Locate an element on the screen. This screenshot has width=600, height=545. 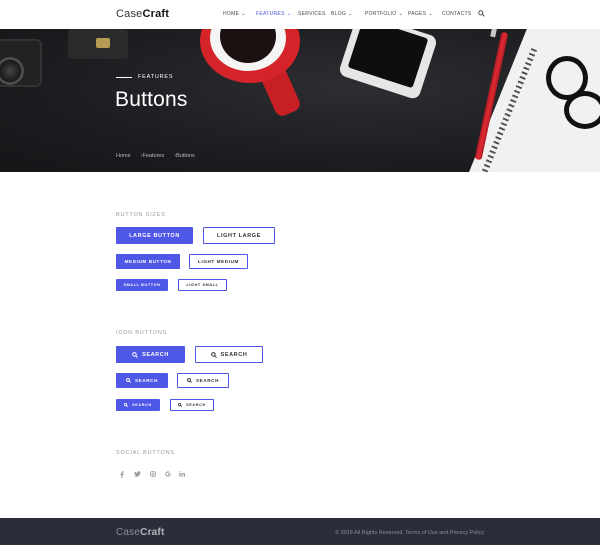
nav-item-label: HOME is located at coordinates (231, 14).